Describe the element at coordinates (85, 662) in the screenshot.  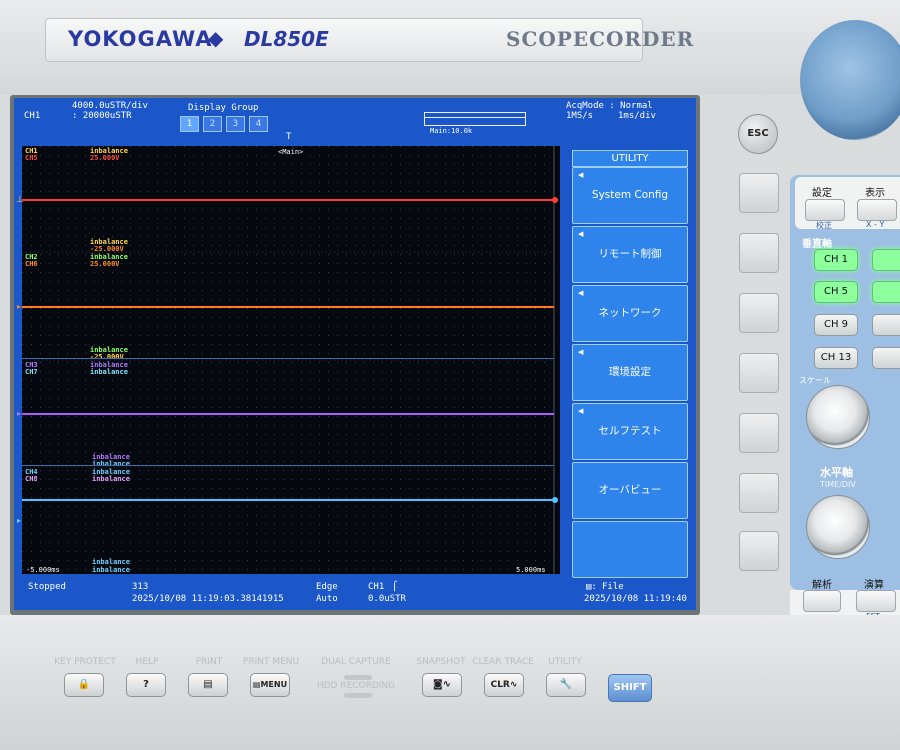
I see `key-protect-label: KEY PROTECT` at that location.